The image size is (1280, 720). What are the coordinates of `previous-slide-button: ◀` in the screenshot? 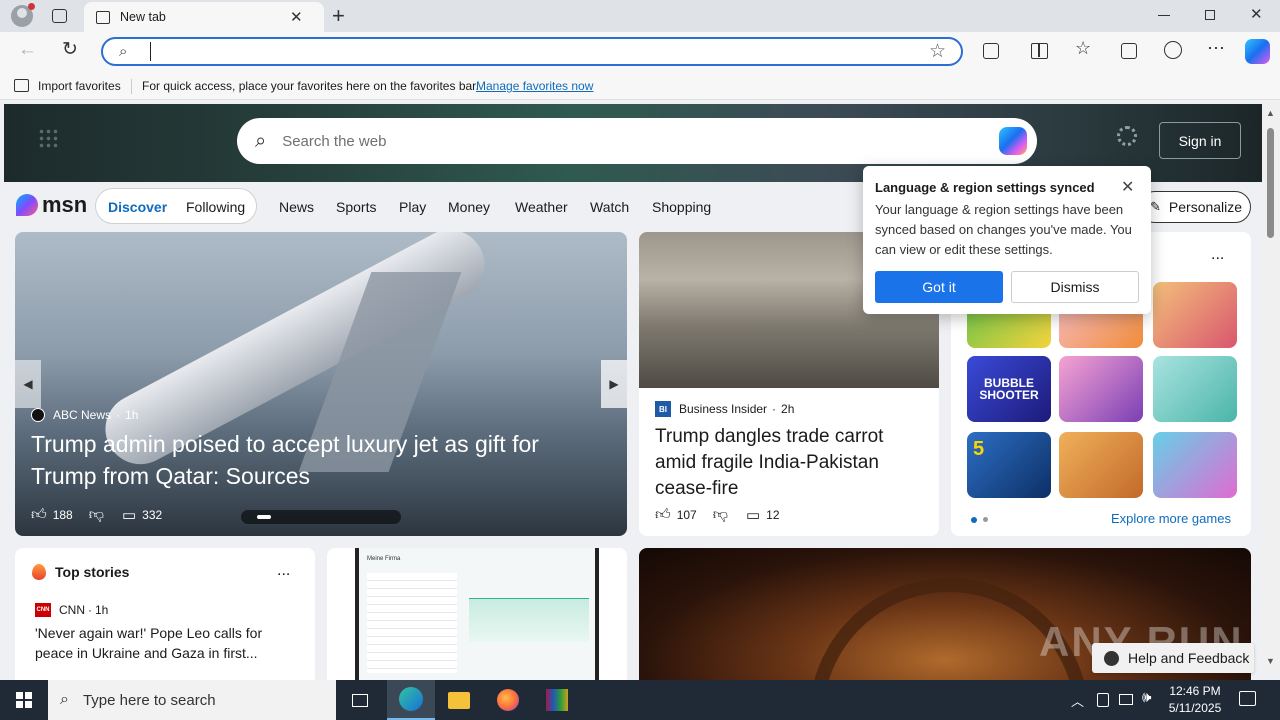 It's located at (28, 384).